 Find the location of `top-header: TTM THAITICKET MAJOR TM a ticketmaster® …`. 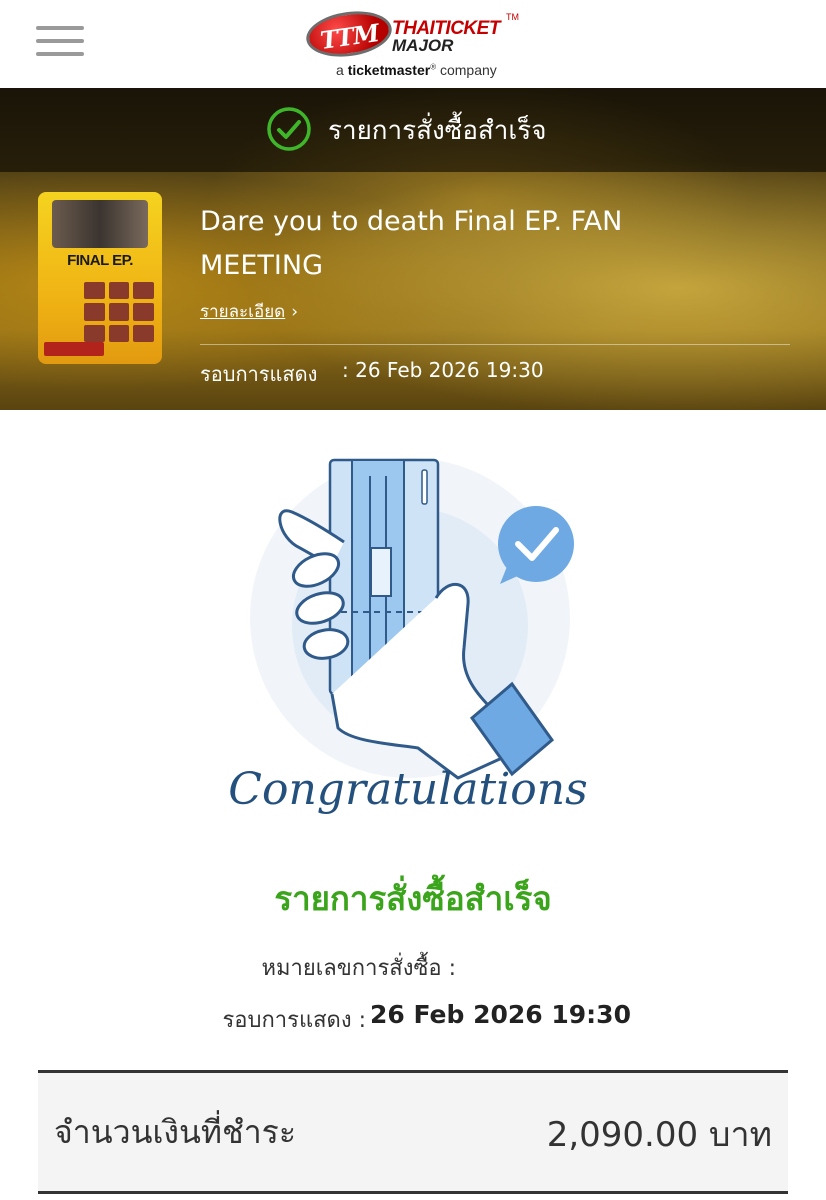

top-header: TTM THAITICKET MAJOR TM a ticketmaster® … is located at coordinates (413, 44).